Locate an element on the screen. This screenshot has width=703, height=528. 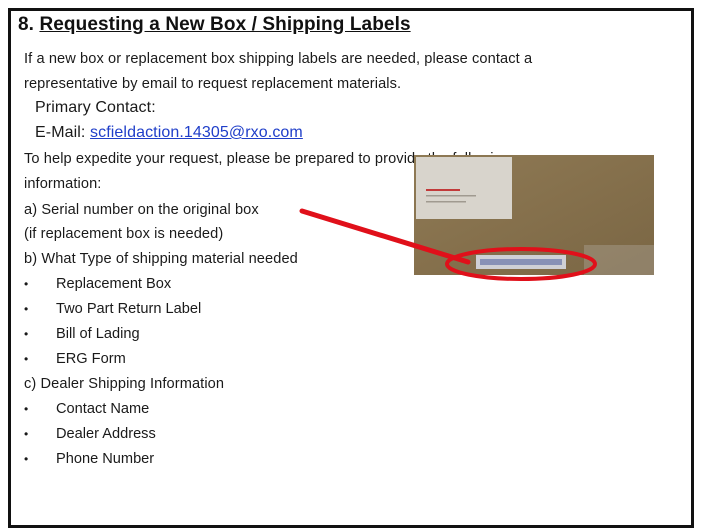
primary-contact-label: Primary Contact: is located at coordinates (95, 107).